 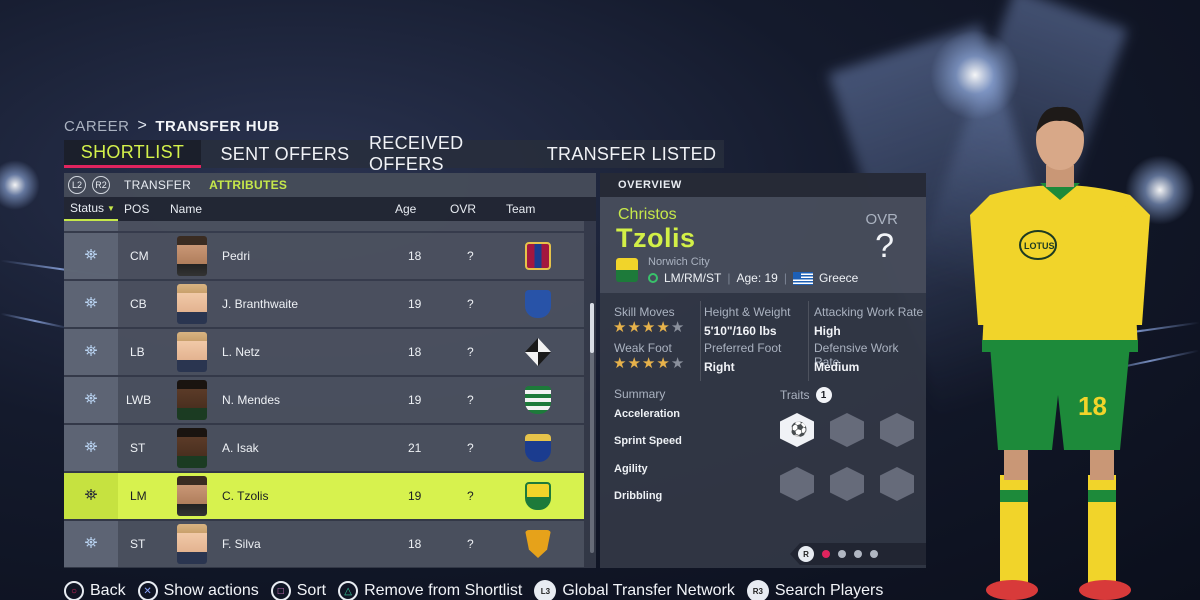 I want to click on subtab-attributes: ATTRIBUTES, so click(x=248, y=185).